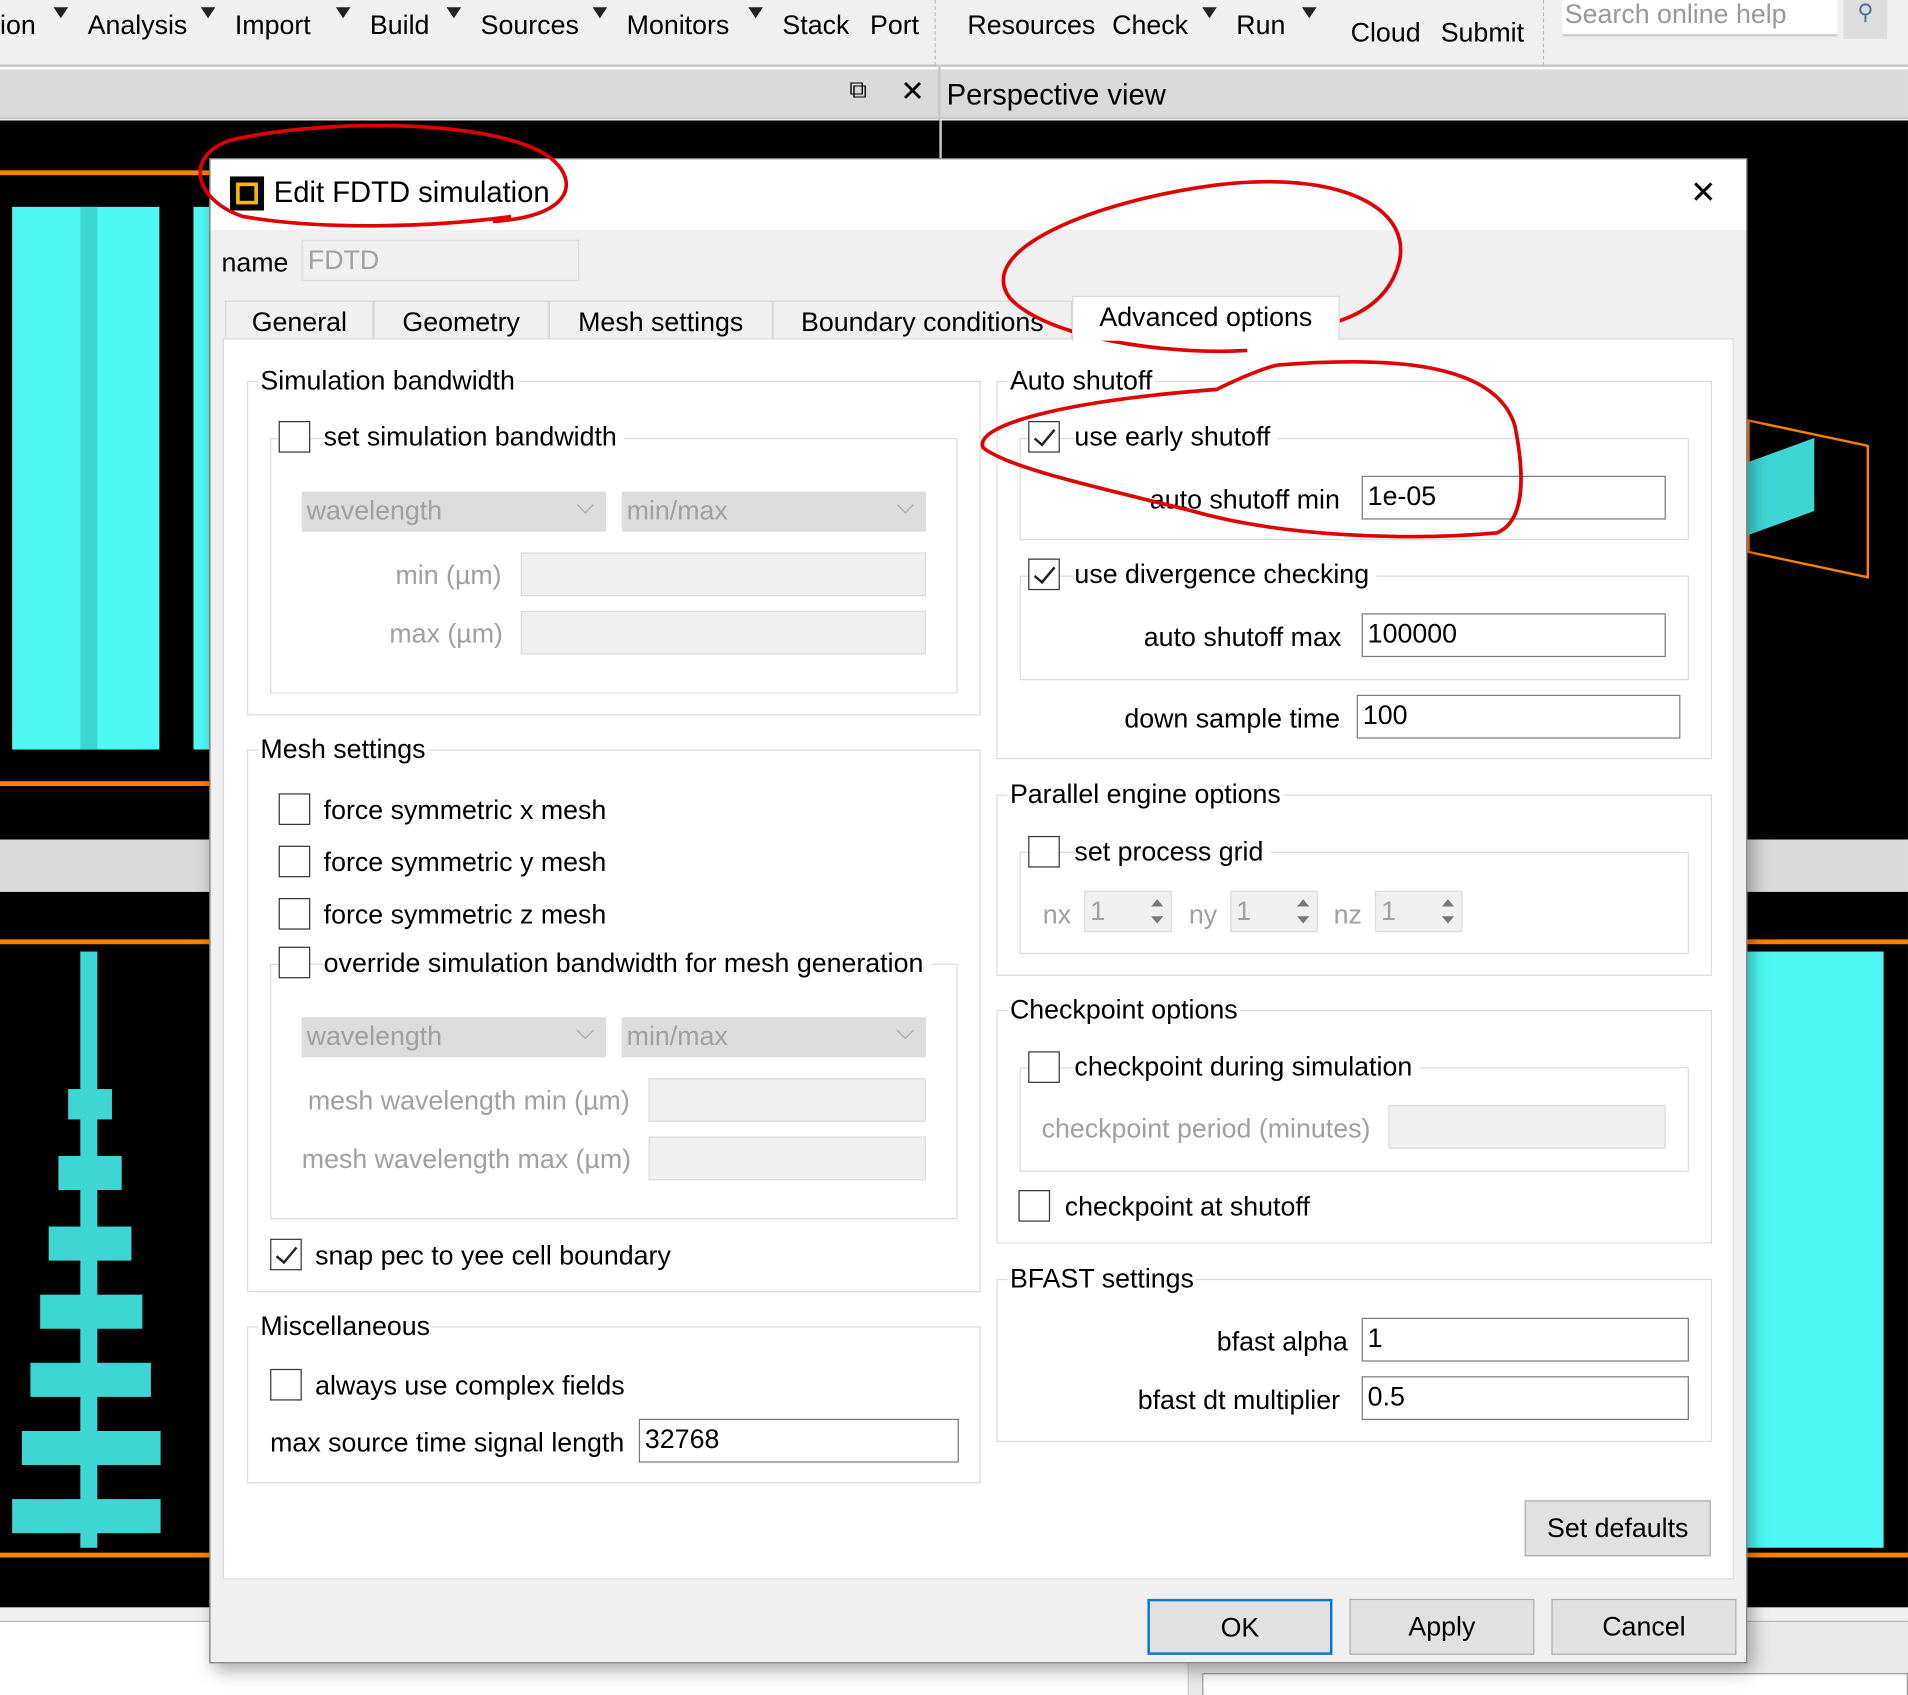 This screenshot has width=1908, height=1695. I want to click on annotation-circle-shutoff, so click(1251, 449).